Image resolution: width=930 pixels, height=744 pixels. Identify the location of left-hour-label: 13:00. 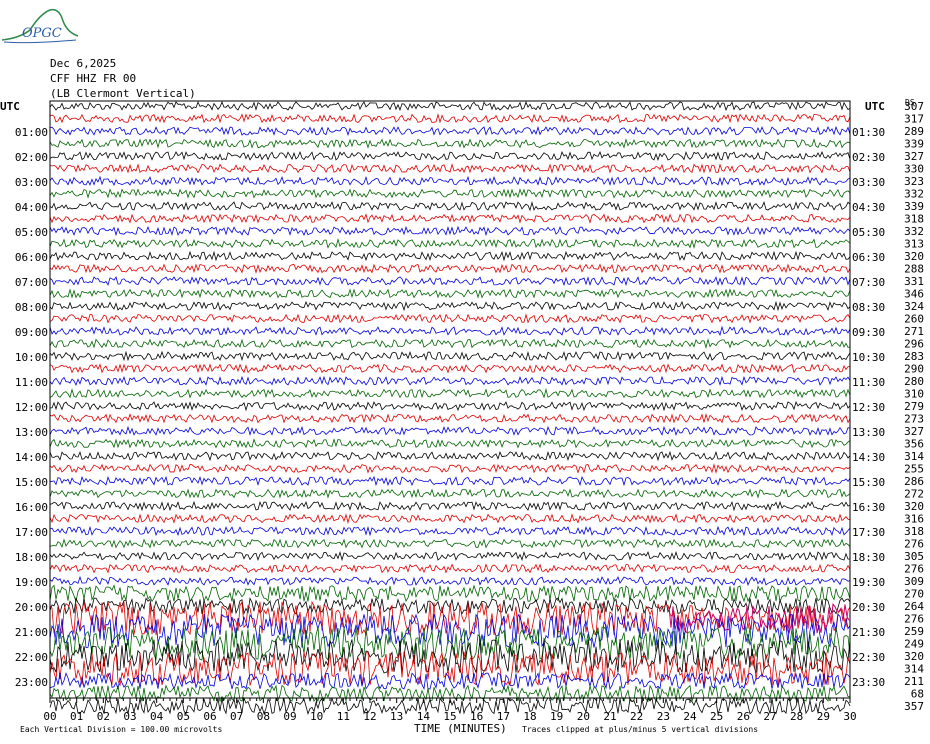
(31, 432).